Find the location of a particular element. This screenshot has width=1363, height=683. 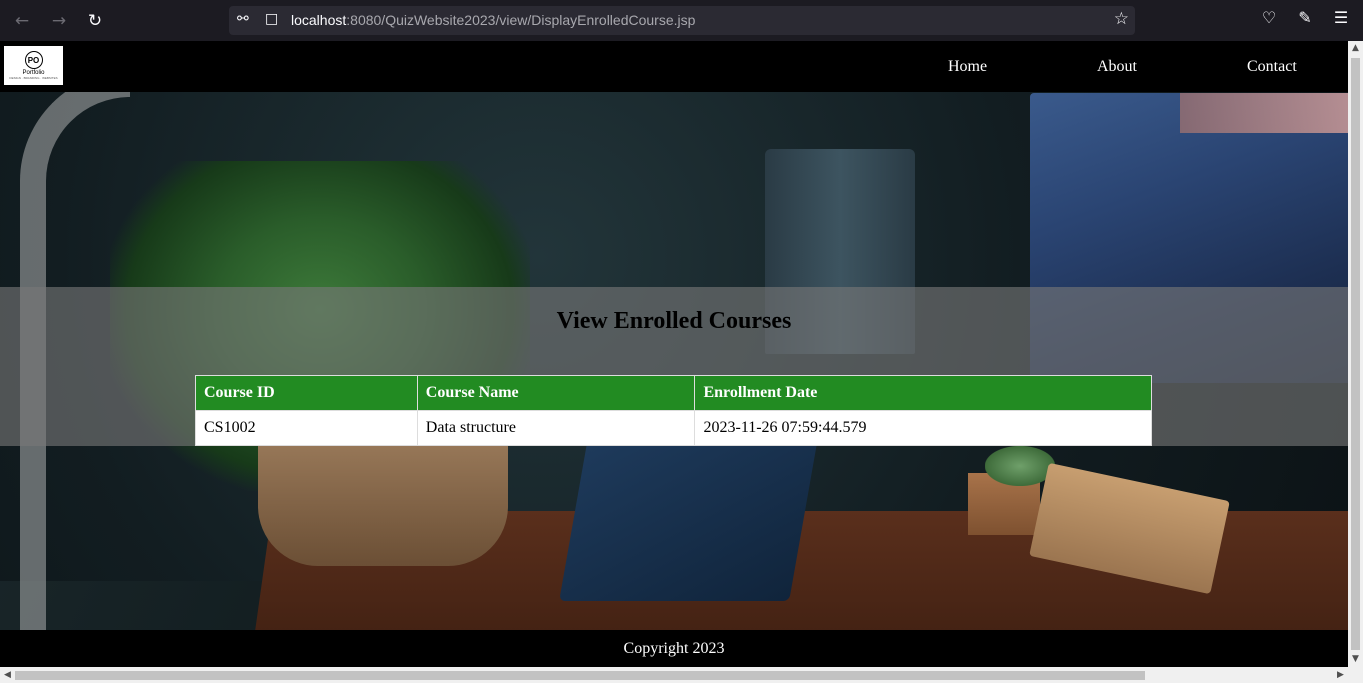

scrollbar-corner is located at coordinates (1355, 675).